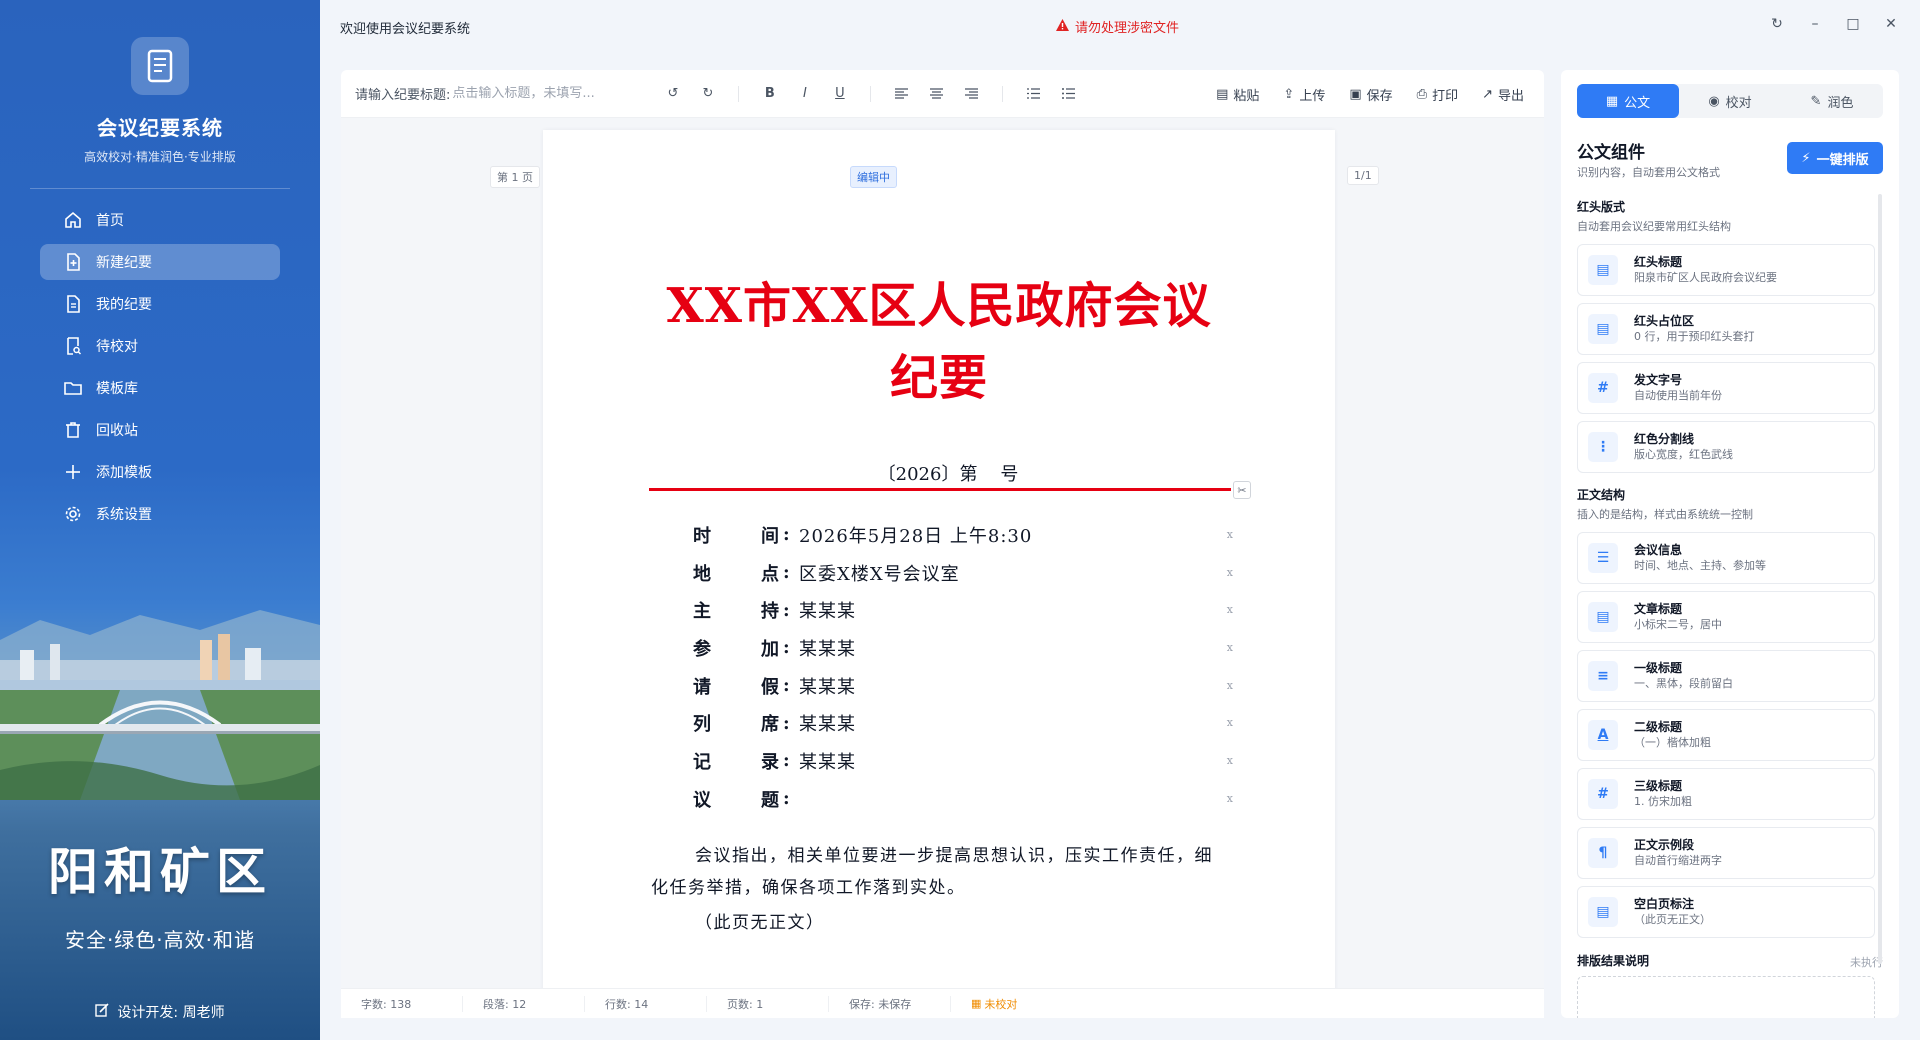 This screenshot has height=1040, width=1920. What do you see at coordinates (1806, 158) in the screenshot?
I see `lightning-icon: ⚡` at bounding box center [1806, 158].